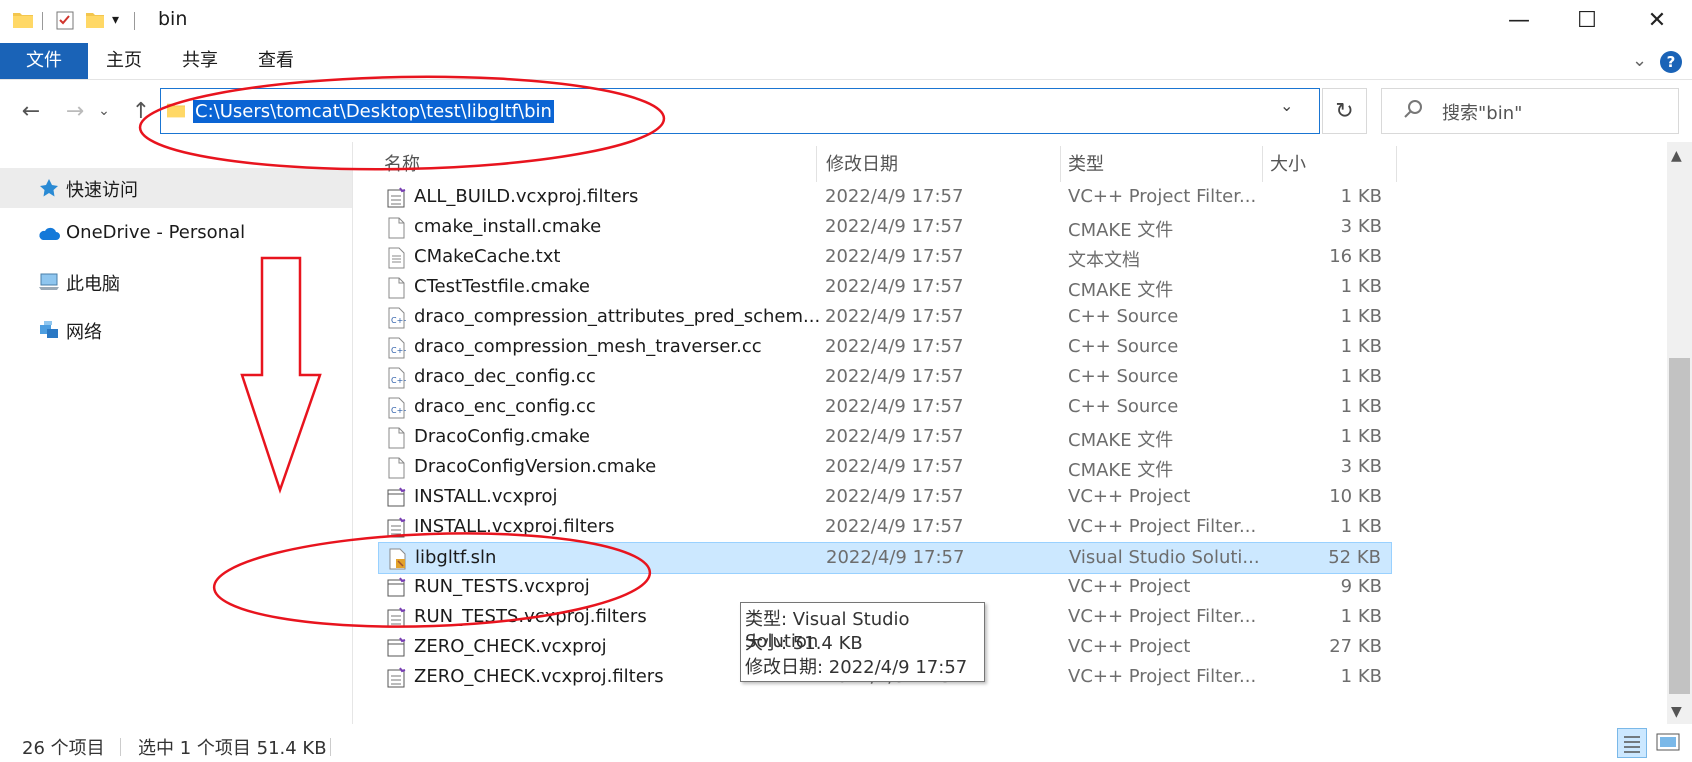 This screenshot has width=1692, height=762. Describe the element at coordinates (396, 647) in the screenshot. I see `vcxproj-icon` at that location.